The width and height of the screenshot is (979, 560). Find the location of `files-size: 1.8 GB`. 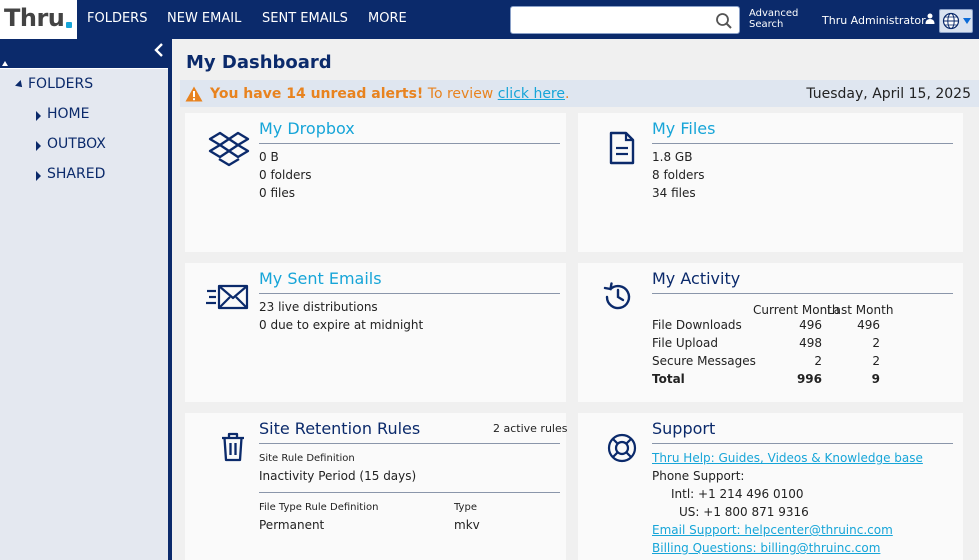

files-size: 1.8 GB is located at coordinates (672, 157).